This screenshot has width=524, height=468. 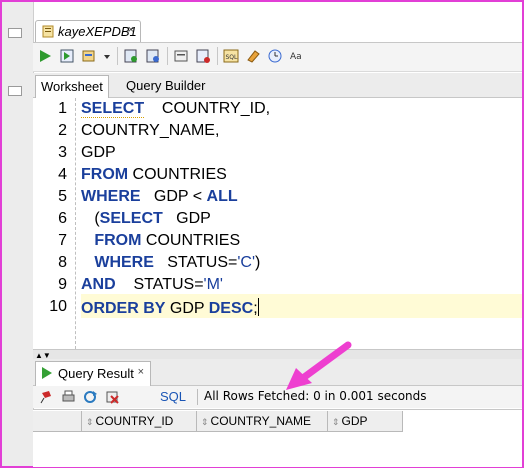 What do you see at coordinates (315, 396) in the screenshot?
I see `fetch-status-text: All Rows Fetched: 0 in 0.001 seconds` at bounding box center [315, 396].